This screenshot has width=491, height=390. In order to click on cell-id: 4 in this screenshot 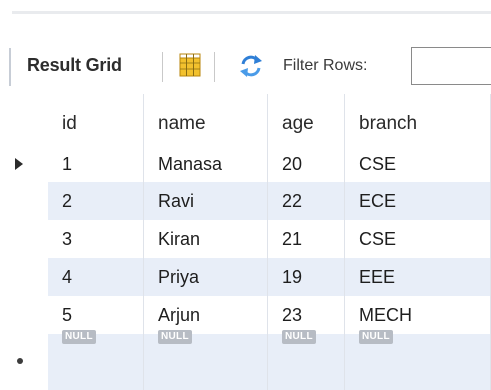, I will do `click(96, 277)`.